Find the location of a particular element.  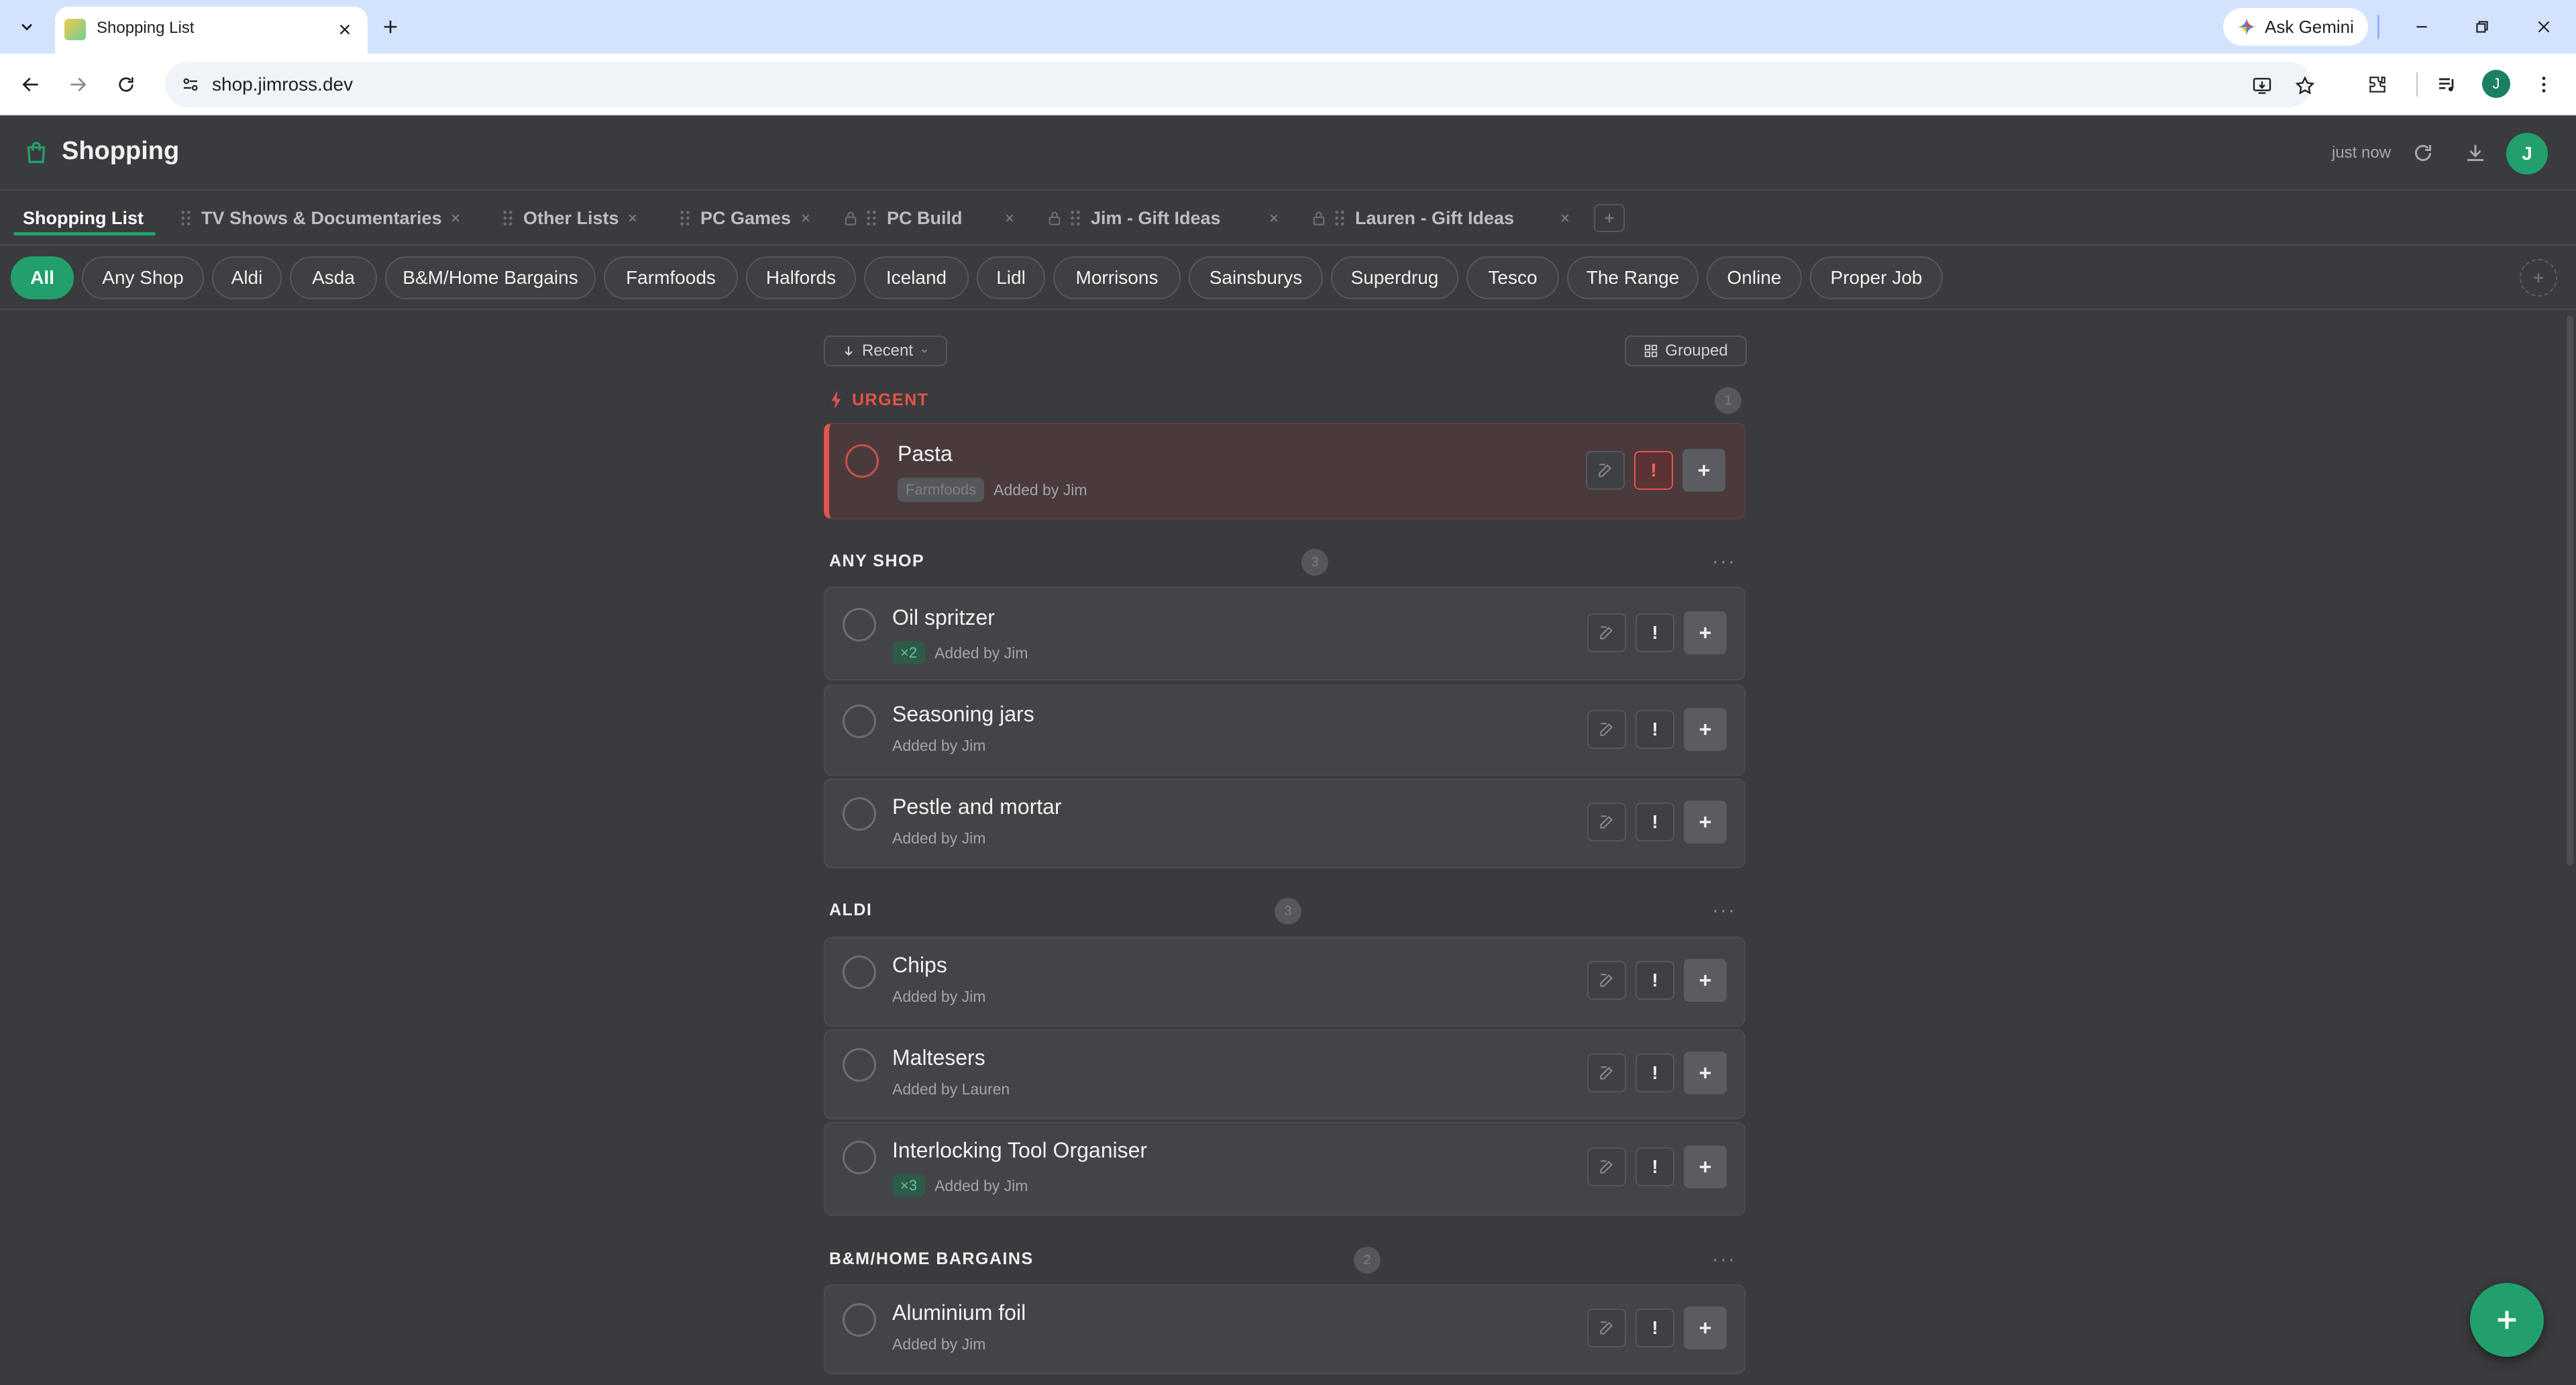

filter-chip-superdrug: Superdrug is located at coordinates (1394, 277).